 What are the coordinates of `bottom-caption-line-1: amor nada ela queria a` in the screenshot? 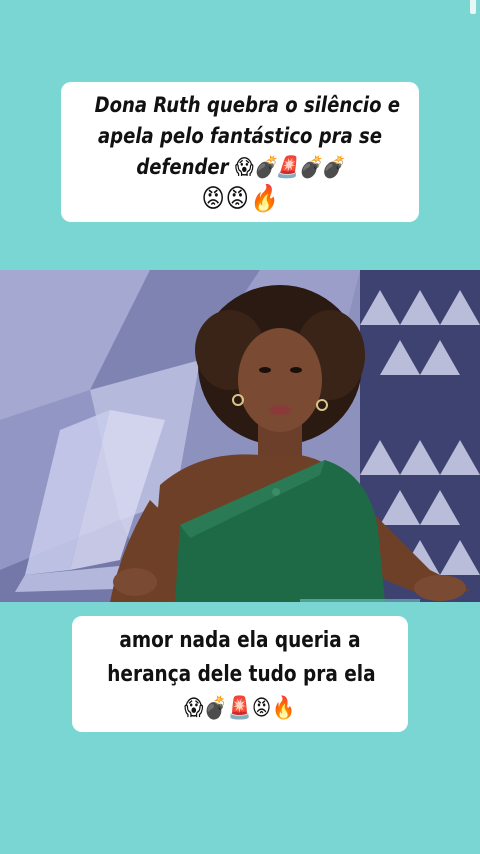 It's located at (240, 640).